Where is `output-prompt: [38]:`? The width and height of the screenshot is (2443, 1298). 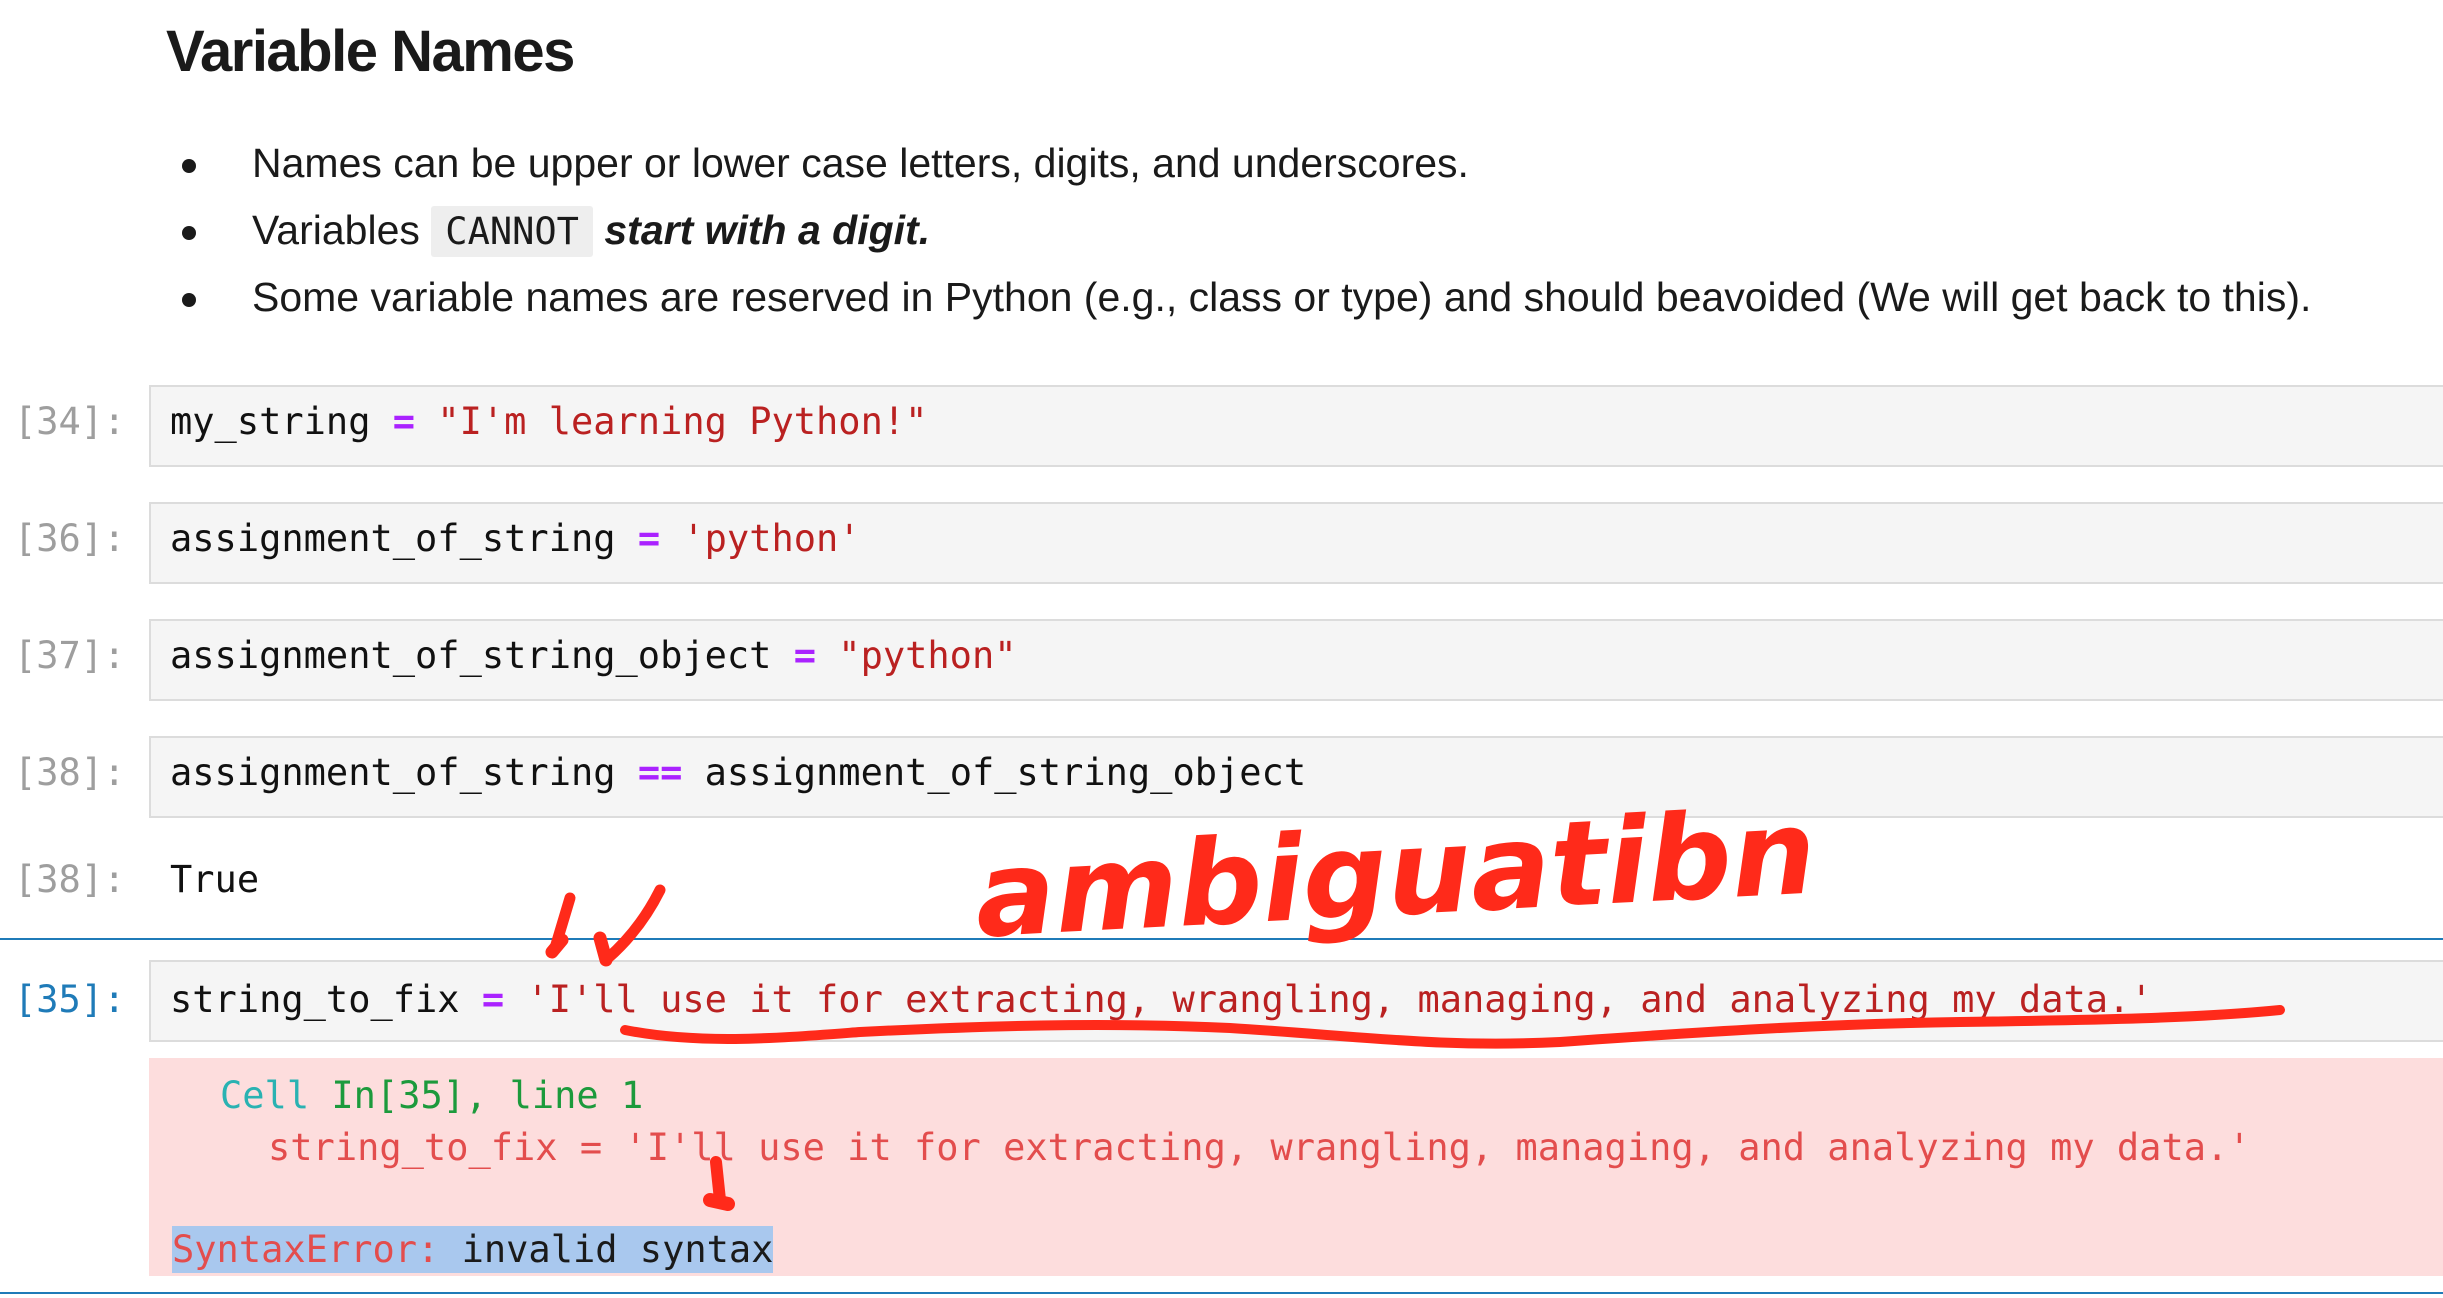 output-prompt: [38]: is located at coordinates (70, 879).